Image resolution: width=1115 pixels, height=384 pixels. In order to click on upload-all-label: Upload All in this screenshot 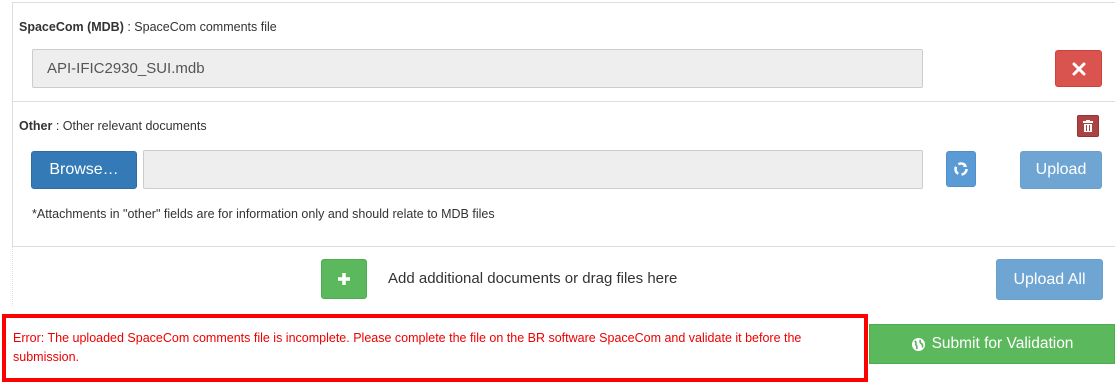, I will do `click(1049, 279)`.